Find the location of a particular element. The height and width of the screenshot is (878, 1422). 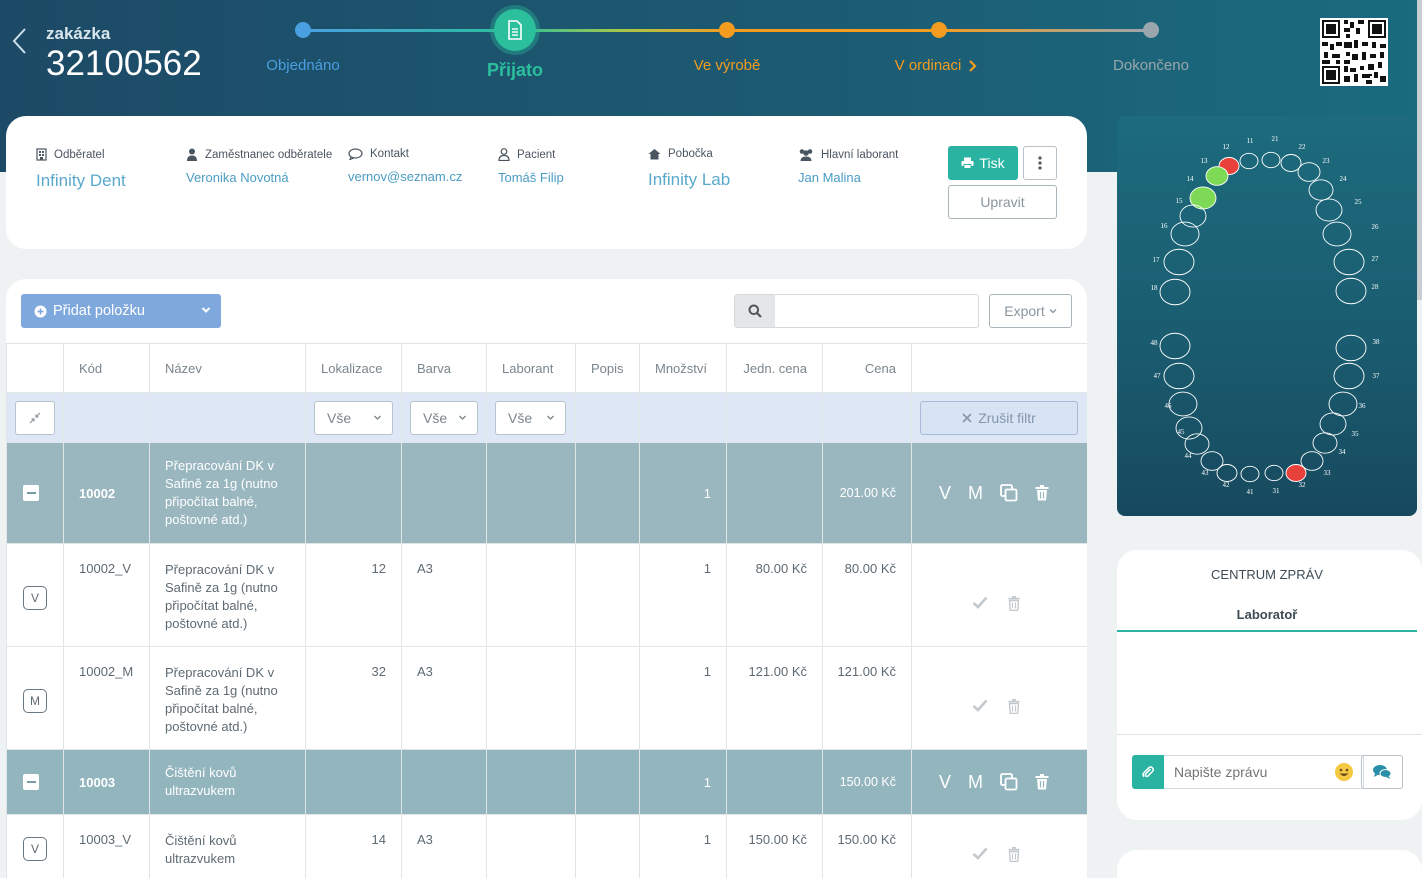

step-dot-dokonceno is located at coordinates (1151, 30).